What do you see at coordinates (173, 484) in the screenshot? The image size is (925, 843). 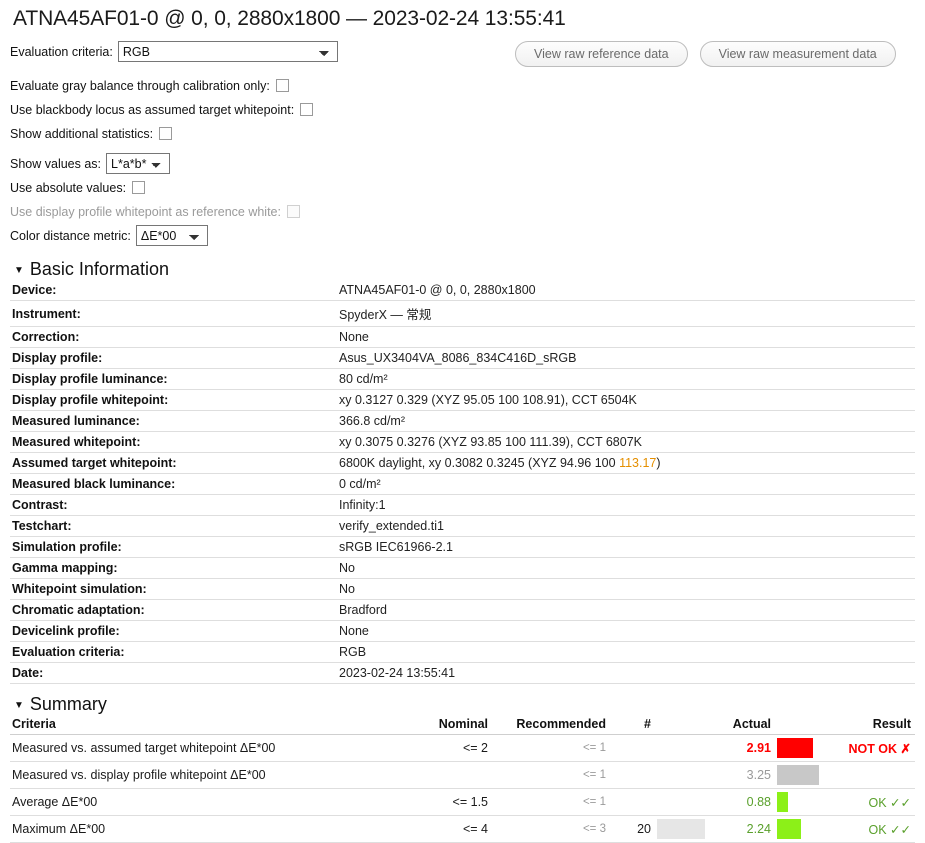 I see `info-row-label: Measured black luminance:` at bounding box center [173, 484].